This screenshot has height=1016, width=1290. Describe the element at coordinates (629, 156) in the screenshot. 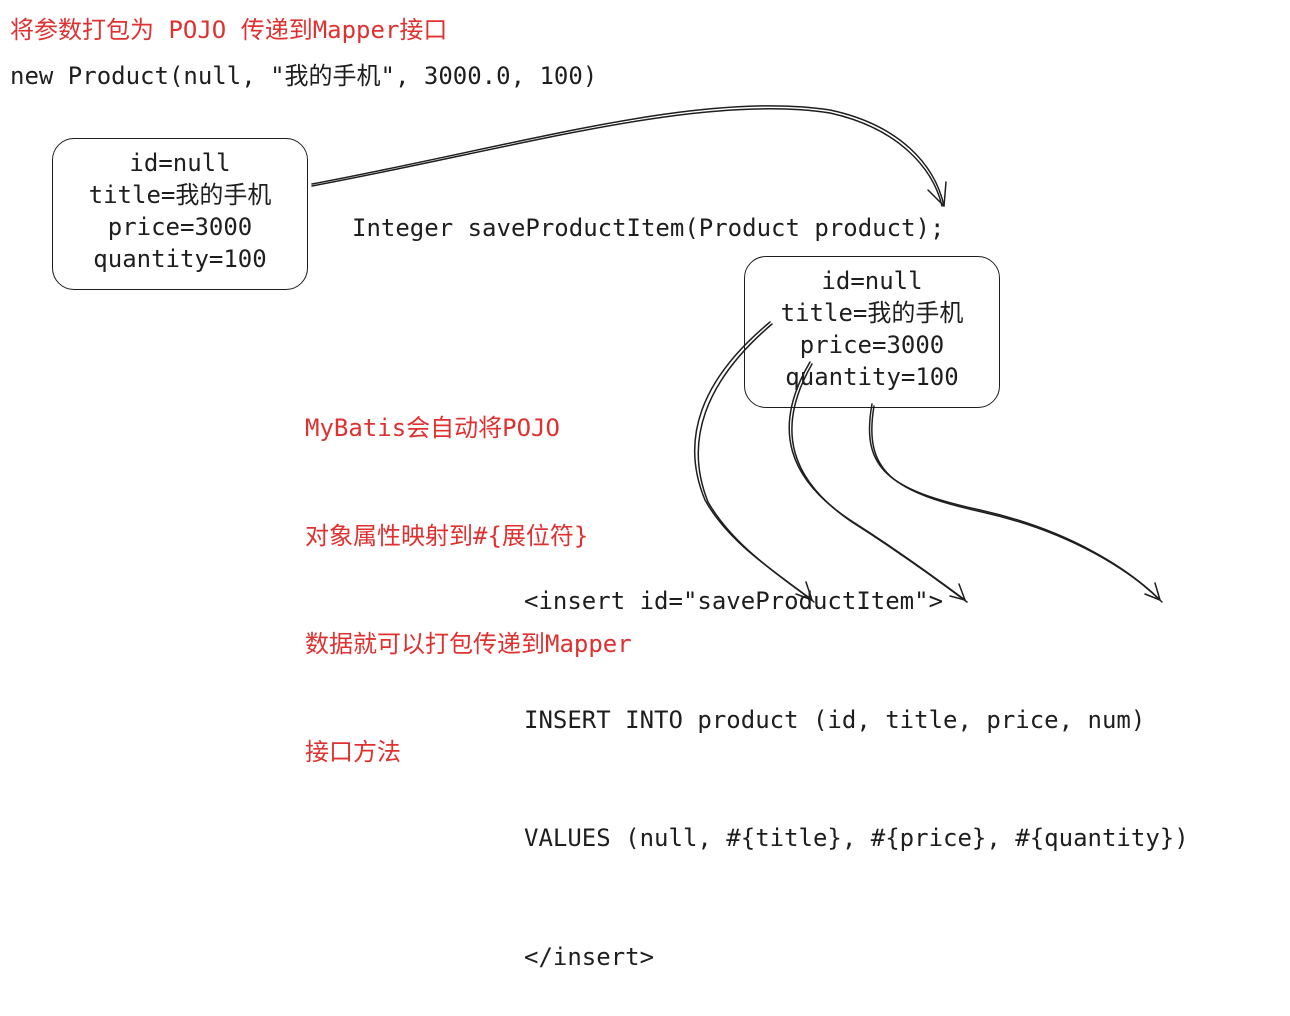

I see `arrow-pojo-to-method` at that location.